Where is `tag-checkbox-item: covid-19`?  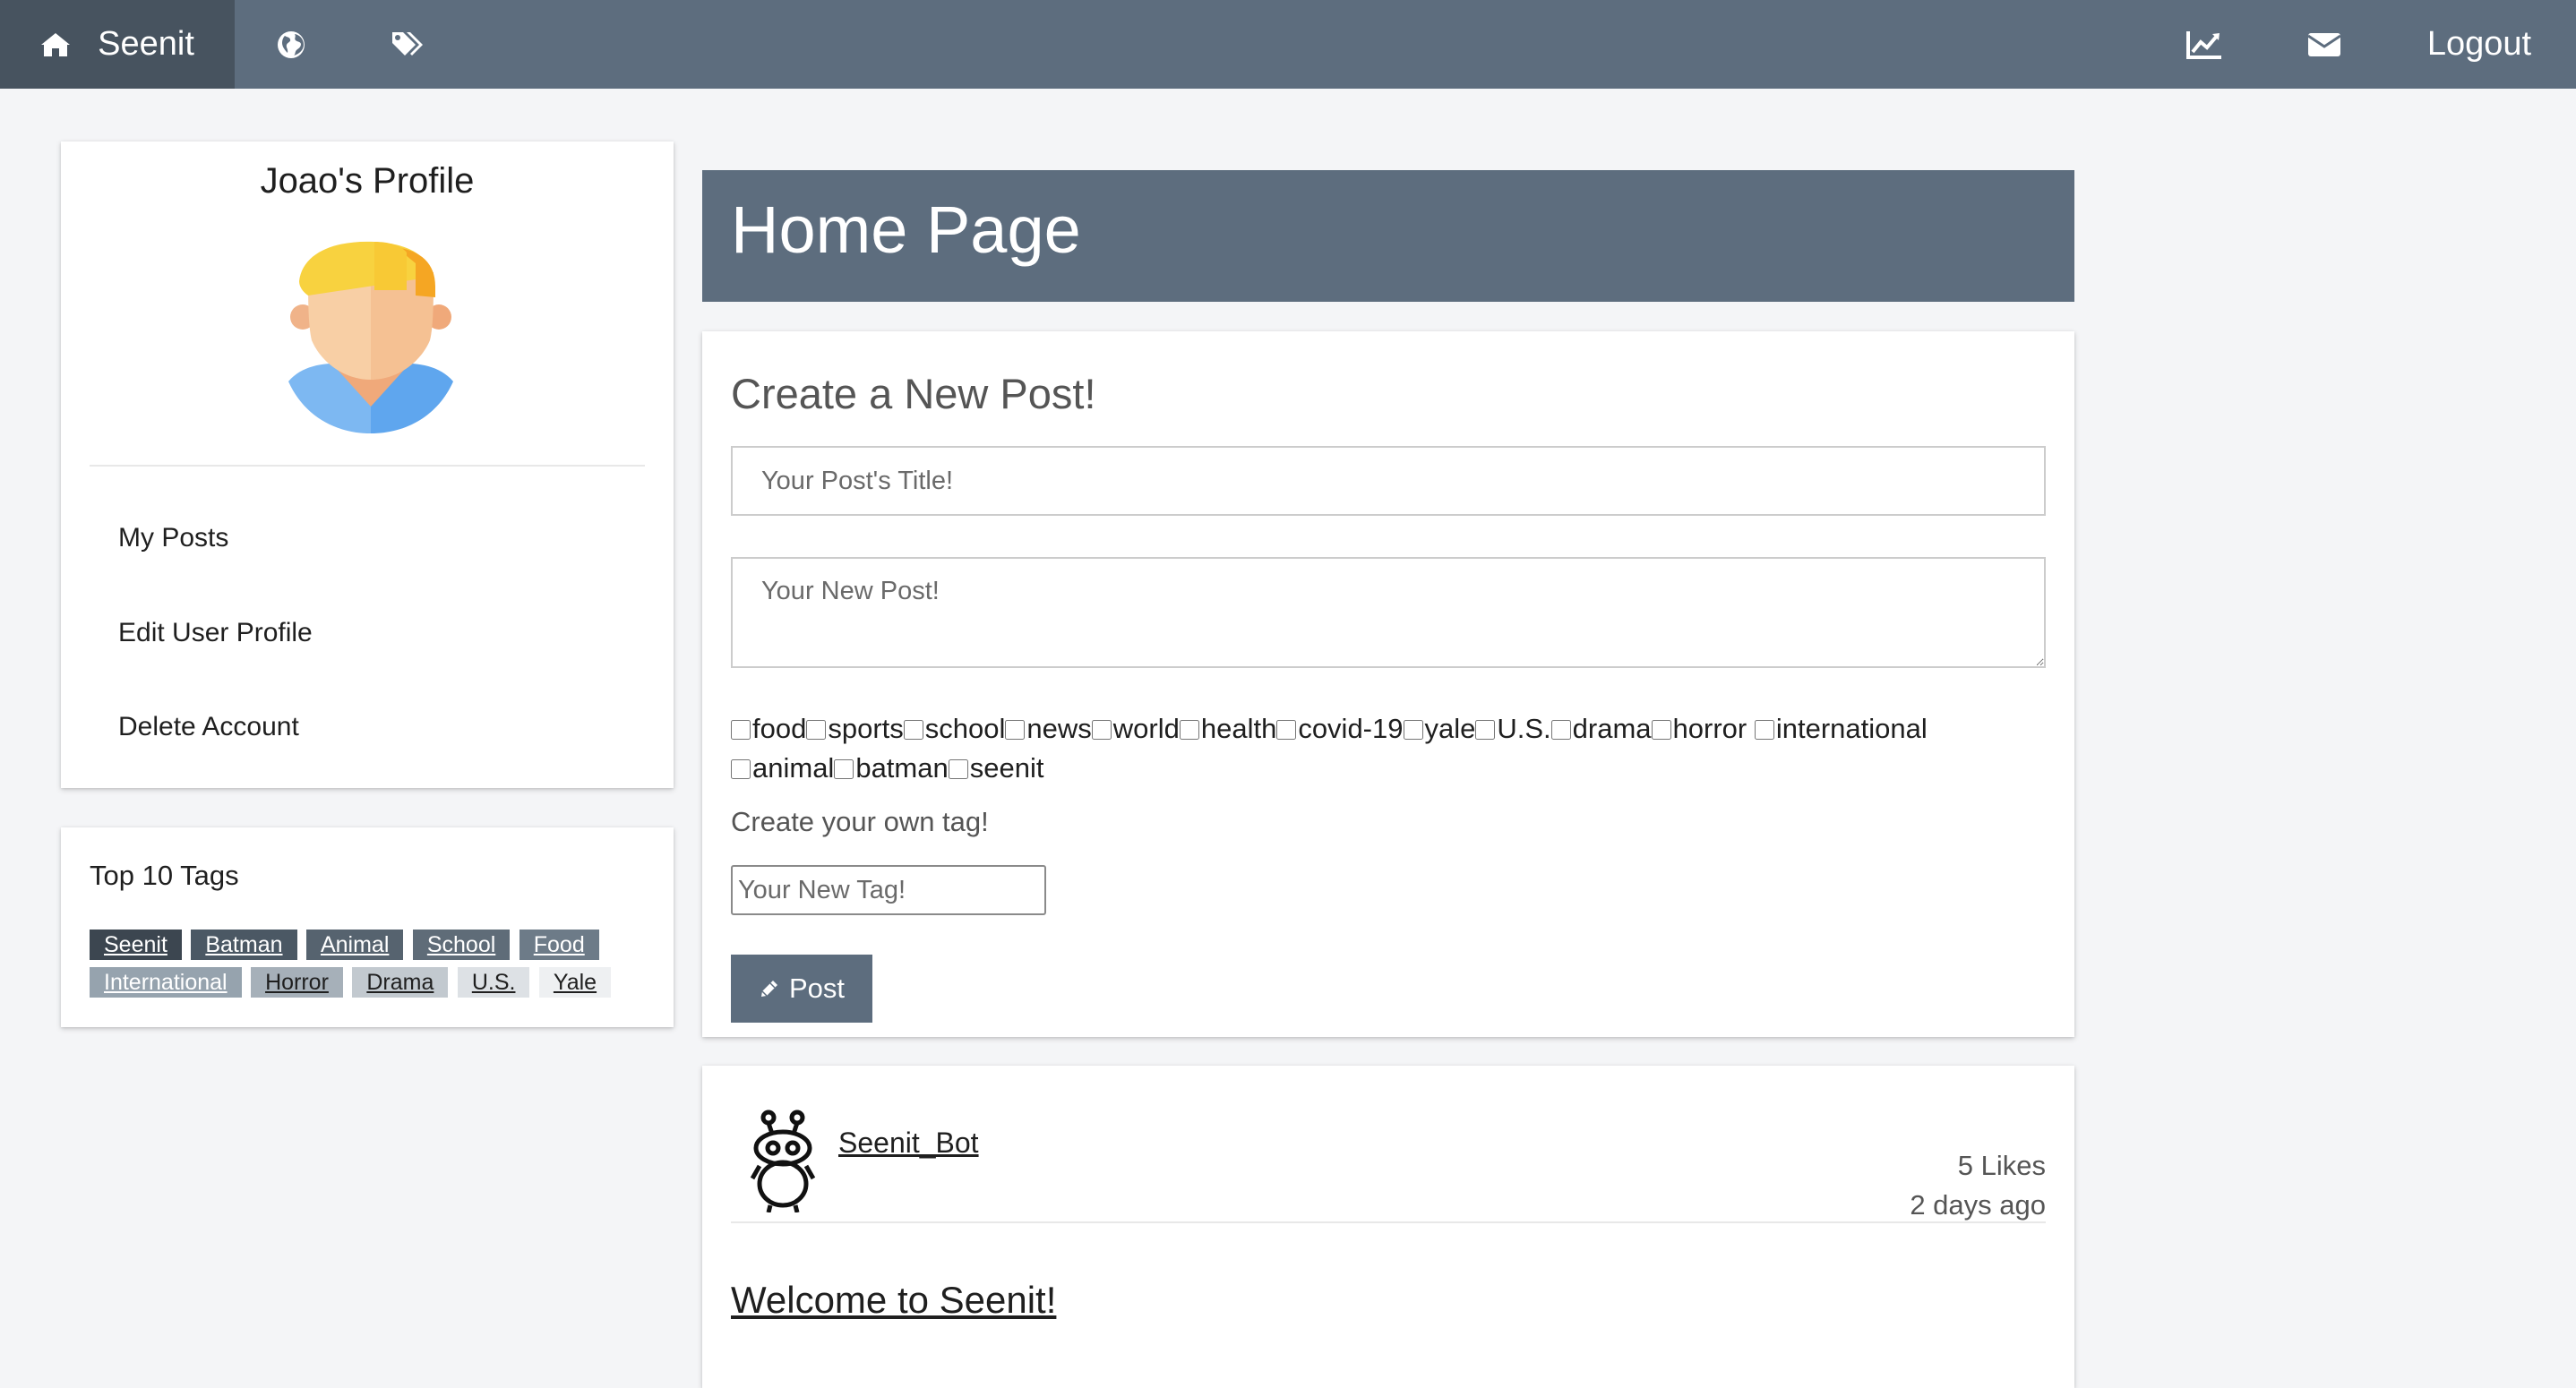 tag-checkbox-item: covid-19 is located at coordinates (1340, 728).